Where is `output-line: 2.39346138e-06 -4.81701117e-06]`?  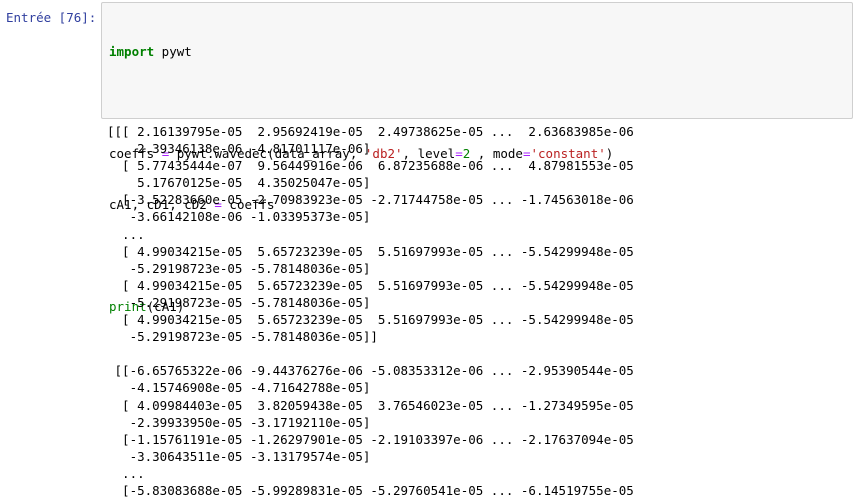
output-line: 2.39346138e-06 -4.81701117e-06] is located at coordinates (239, 149).